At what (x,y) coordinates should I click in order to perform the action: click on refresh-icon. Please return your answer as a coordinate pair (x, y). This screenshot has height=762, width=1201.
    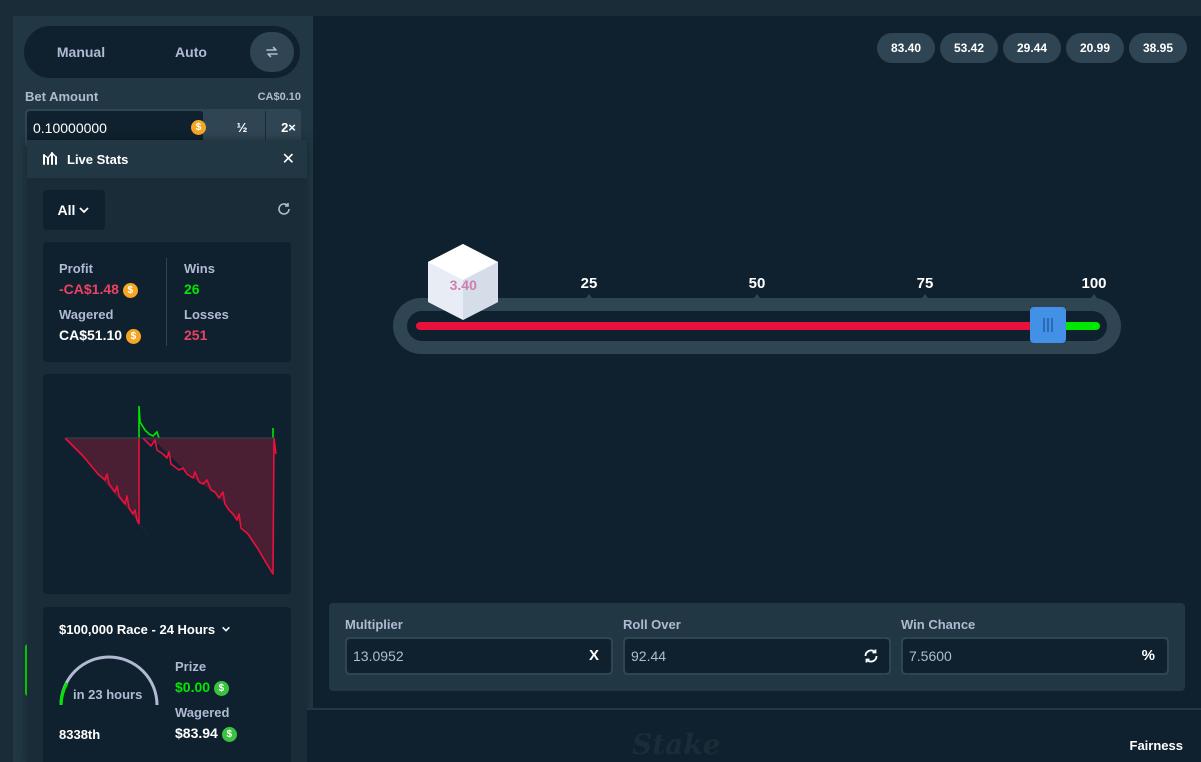
    Looking at the image, I should click on (284, 209).